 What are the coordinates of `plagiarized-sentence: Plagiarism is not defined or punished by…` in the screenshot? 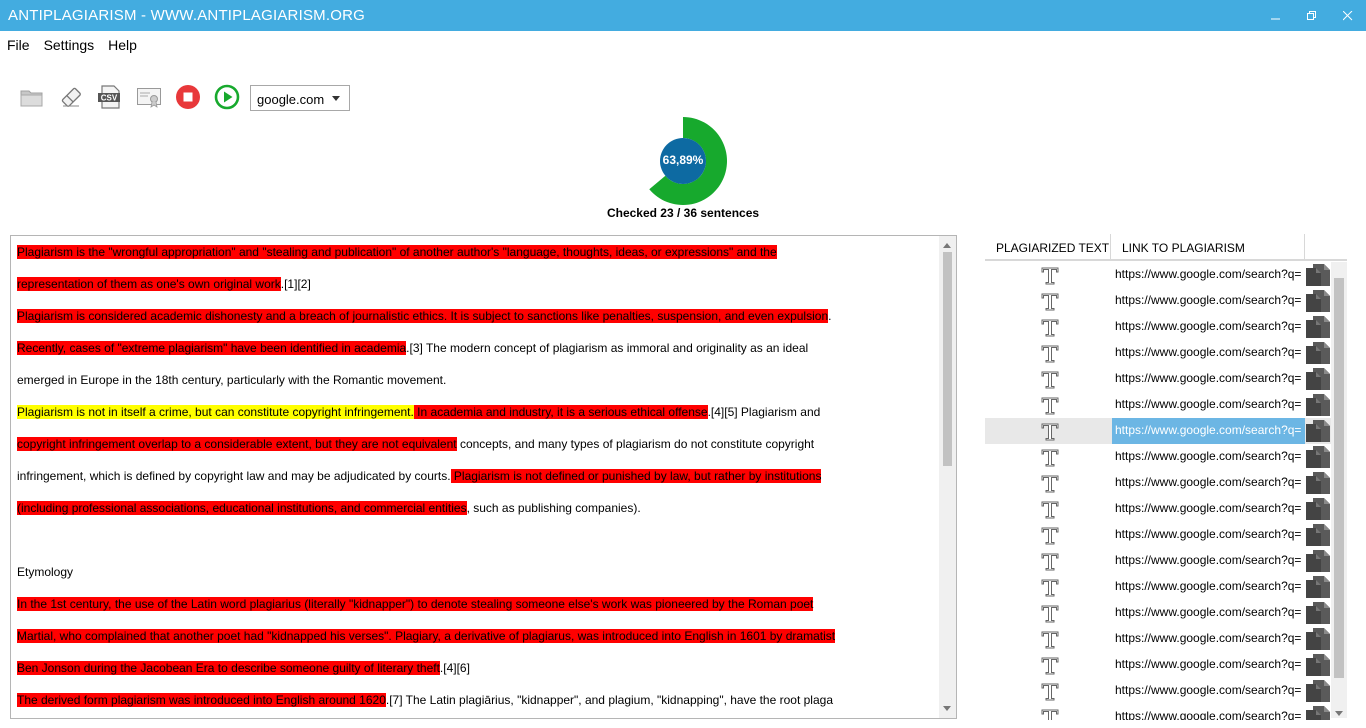 It's located at (636, 476).